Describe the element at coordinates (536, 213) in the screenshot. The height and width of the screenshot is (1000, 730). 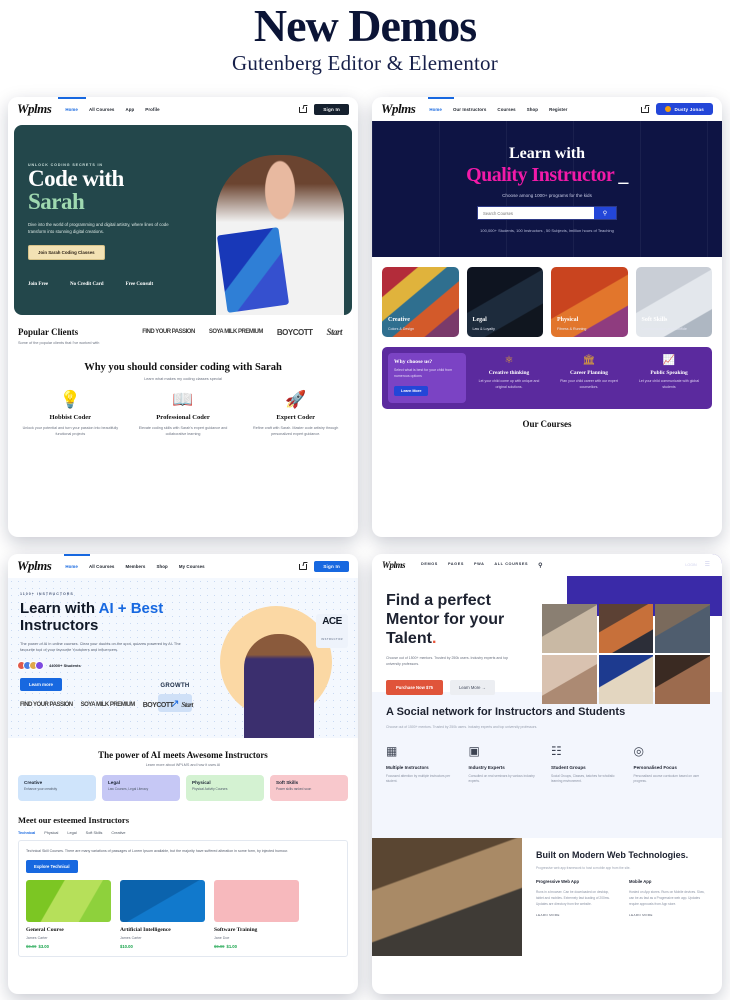
I see `search-input` at that location.